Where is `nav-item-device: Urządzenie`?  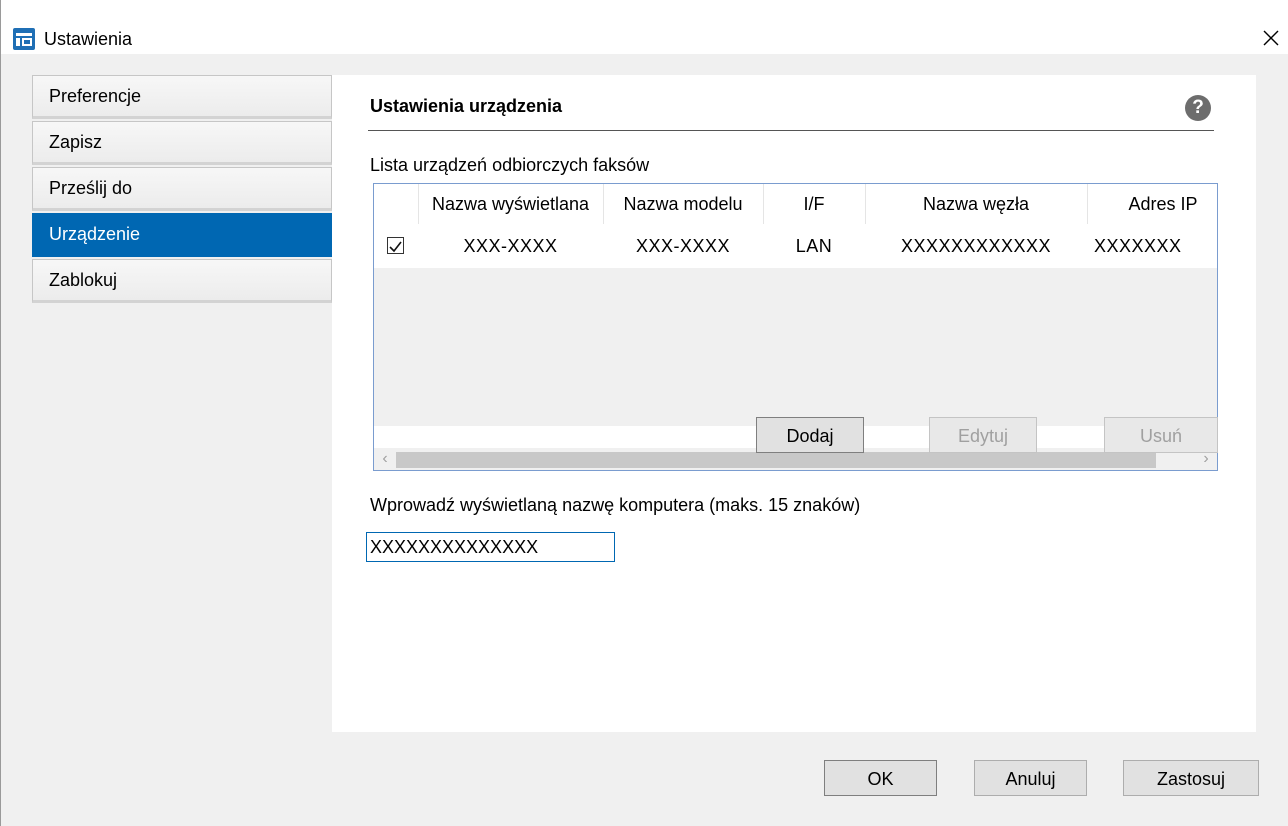
nav-item-device: Urządzenie is located at coordinates (182, 235).